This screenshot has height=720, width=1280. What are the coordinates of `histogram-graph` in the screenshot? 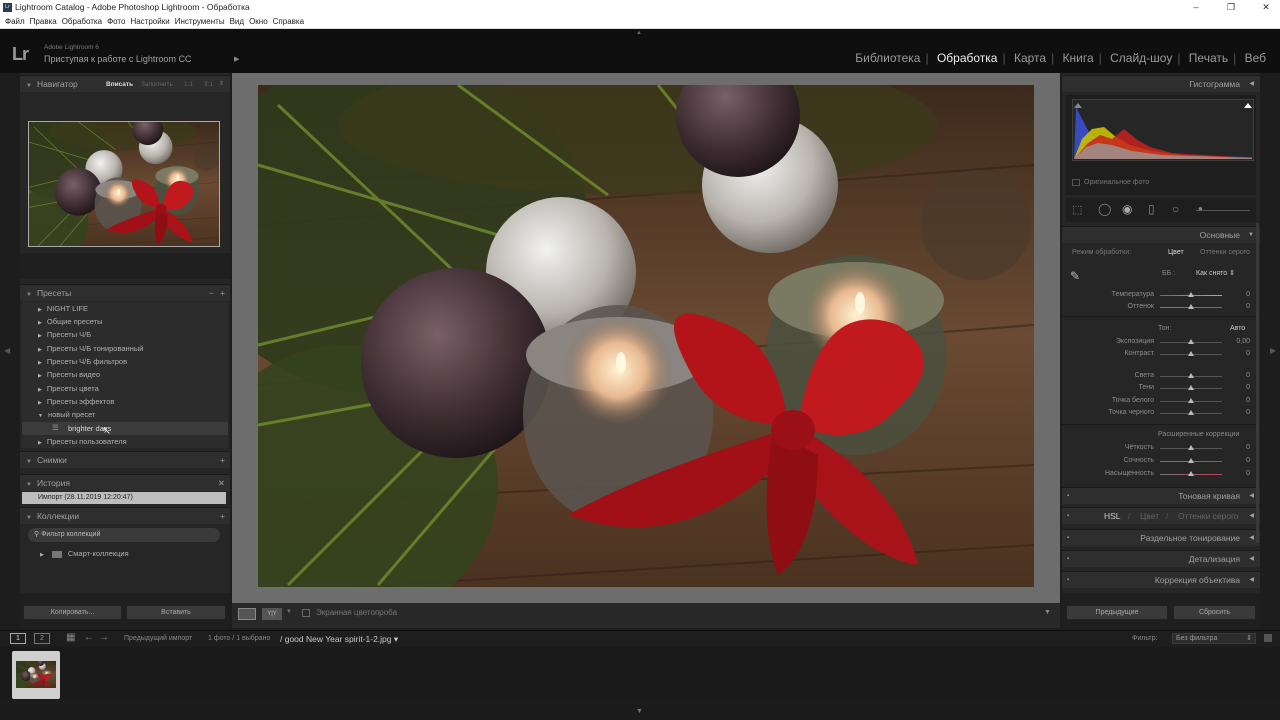 It's located at (1163, 130).